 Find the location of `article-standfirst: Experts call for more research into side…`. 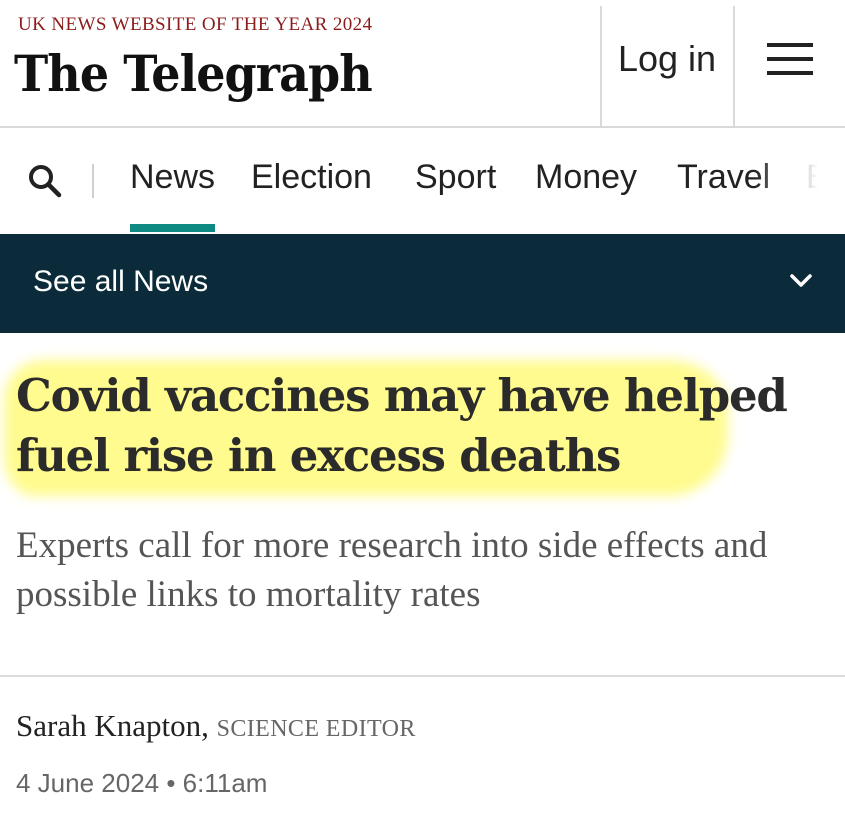

article-standfirst: Experts call for more research into side… is located at coordinates (392, 570).